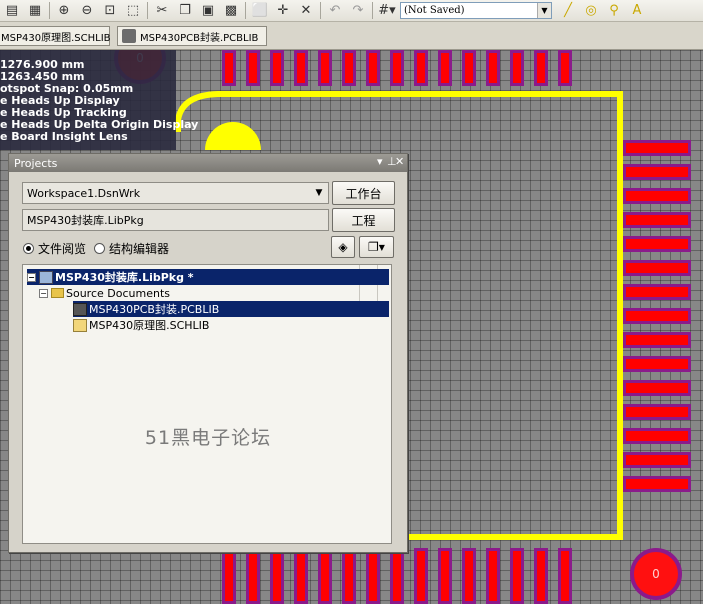 The image size is (703, 604). What do you see at coordinates (260, 10) in the screenshot?
I see `select-icon: ⬜` at bounding box center [260, 10].